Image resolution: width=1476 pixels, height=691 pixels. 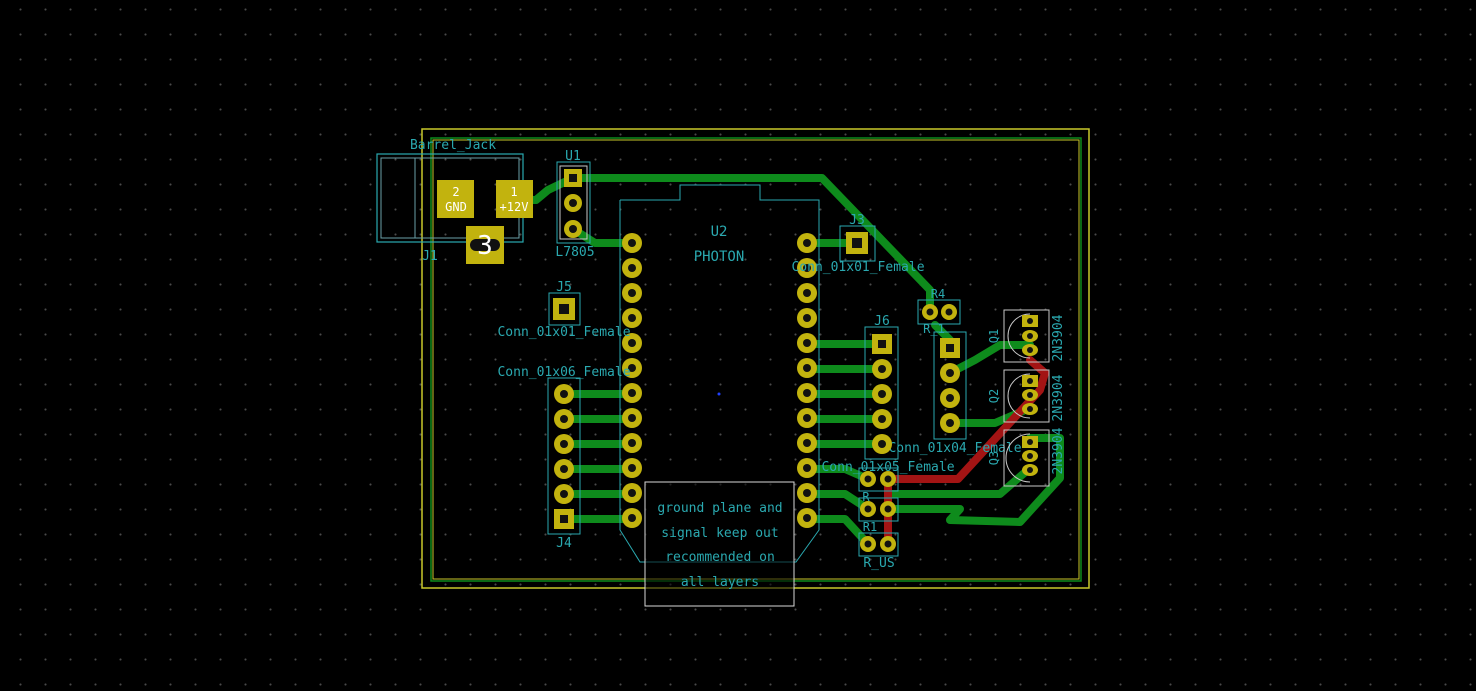 What do you see at coordinates (632, 343) in the screenshot?
I see `u2-left-pin-5-hole` at bounding box center [632, 343].